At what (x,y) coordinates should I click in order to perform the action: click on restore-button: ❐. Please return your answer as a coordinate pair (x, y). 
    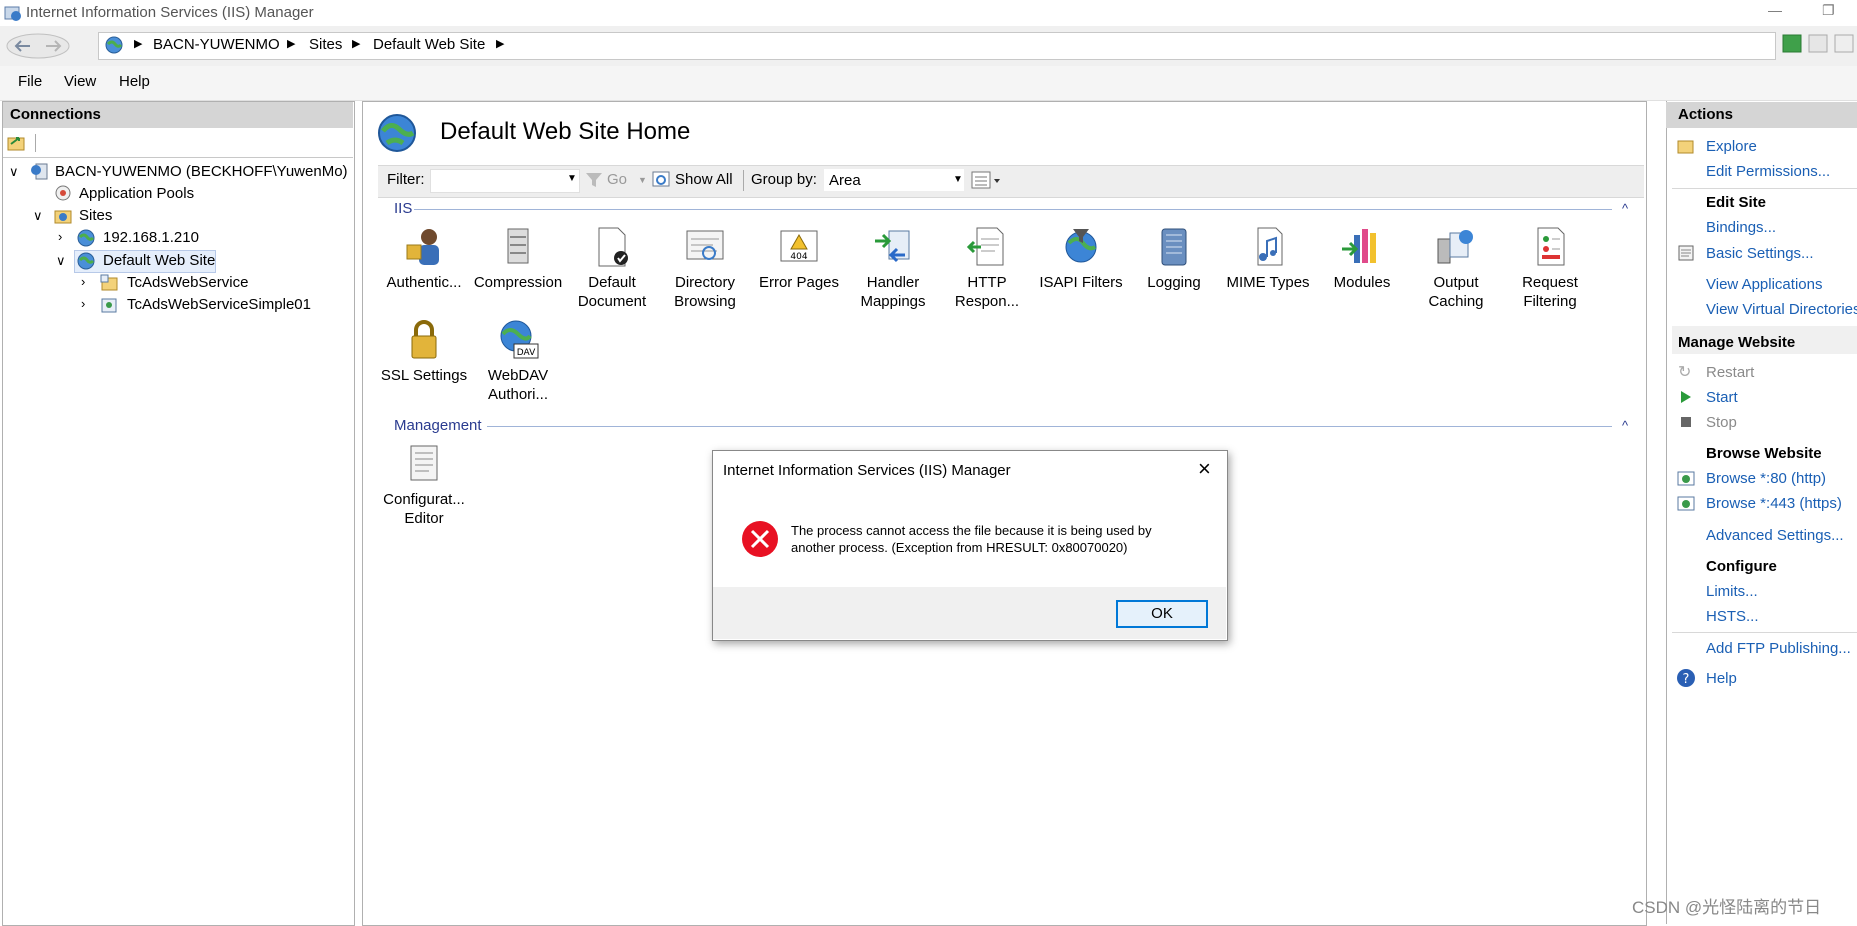
    Looking at the image, I should click on (1828, 10).